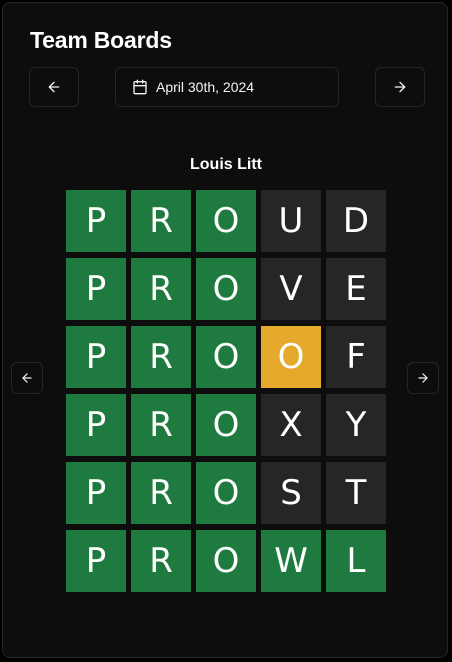 The height and width of the screenshot is (662, 452). I want to click on date-label: April 30th, 2024, so click(205, 87).